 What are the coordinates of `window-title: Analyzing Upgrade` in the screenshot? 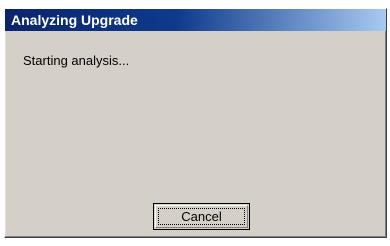 It's located at (74, 20).